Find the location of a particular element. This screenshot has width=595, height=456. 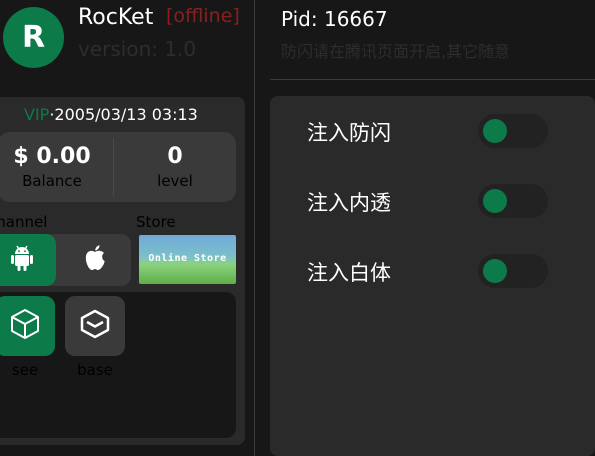

option-label-see-through: 注入内透 is located at coordinates (349, 203).